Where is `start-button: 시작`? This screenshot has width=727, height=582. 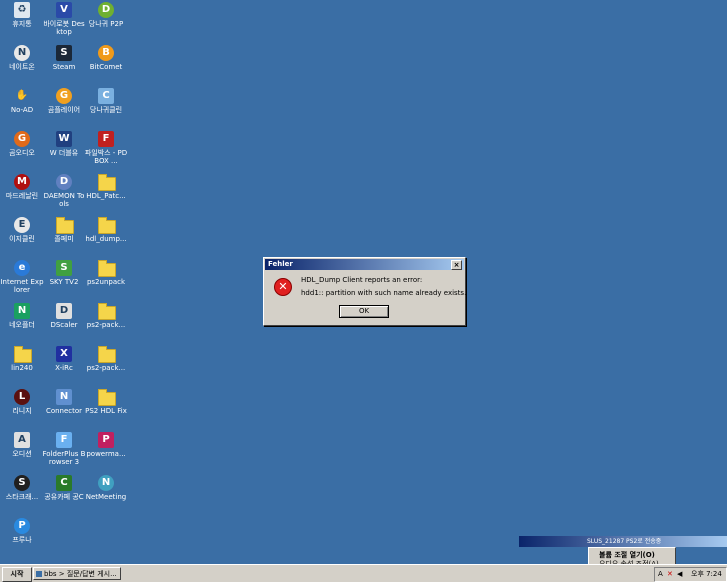 start-button: 시작 is located at coordinates (17, 574).